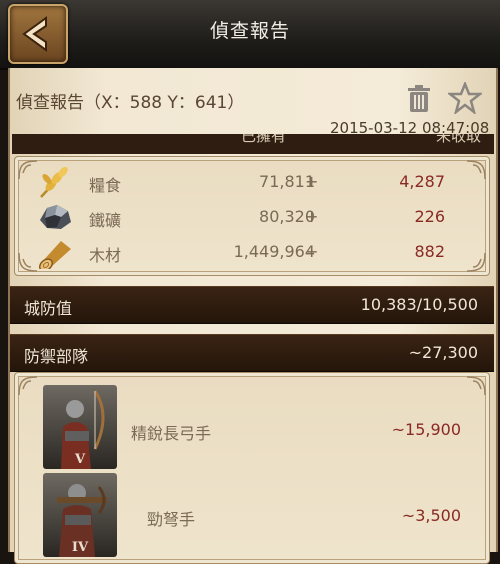  I want to click on report-title: 偵查報告（X：588 Y：641）, so click(130, 103).